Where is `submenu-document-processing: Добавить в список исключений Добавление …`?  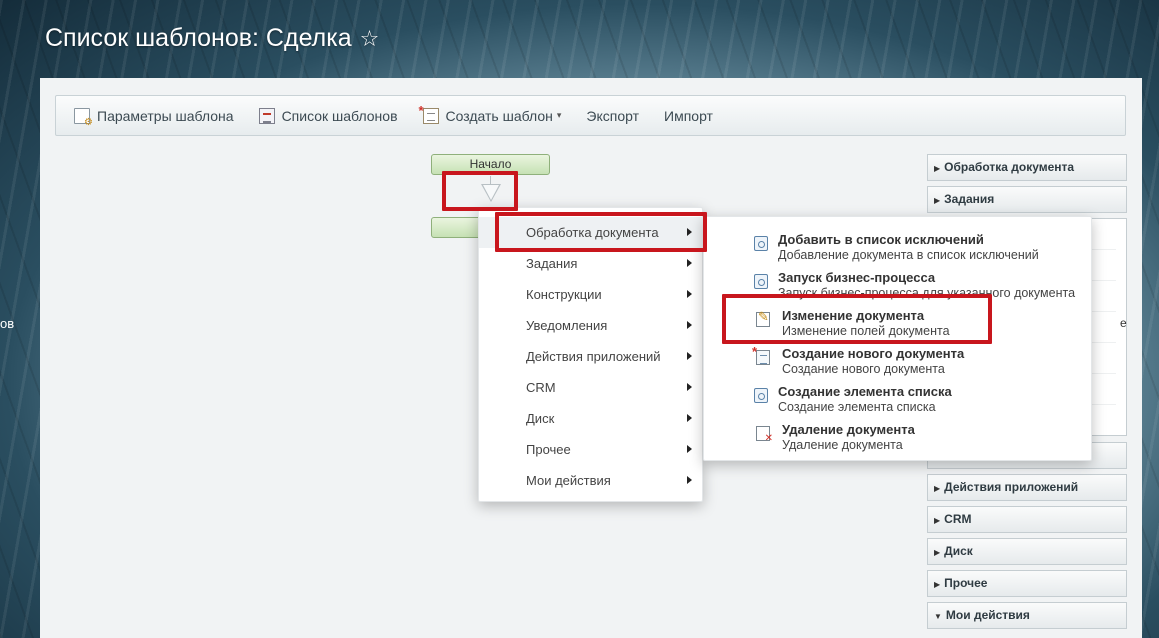
submenu-document-processing: Добавить в список исключений Добавление … is located at coordinates (897, 338).